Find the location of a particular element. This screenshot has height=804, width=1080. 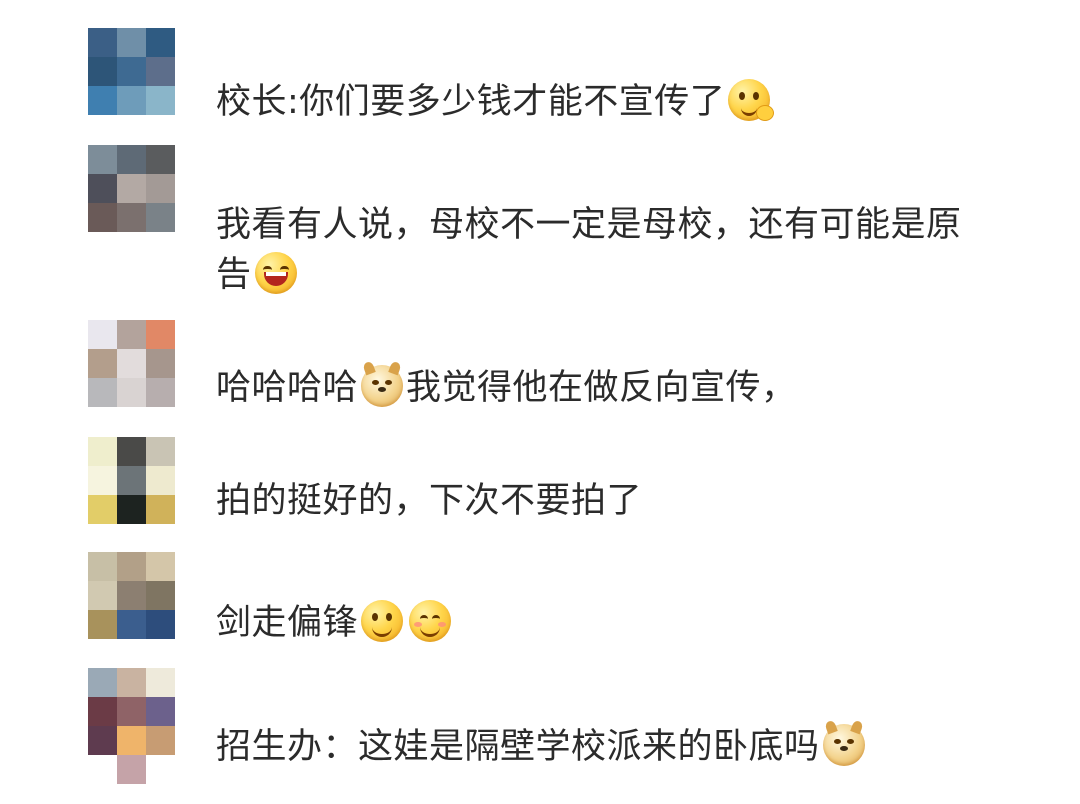

laughing-face-icon is located at coordinates (275, 273).